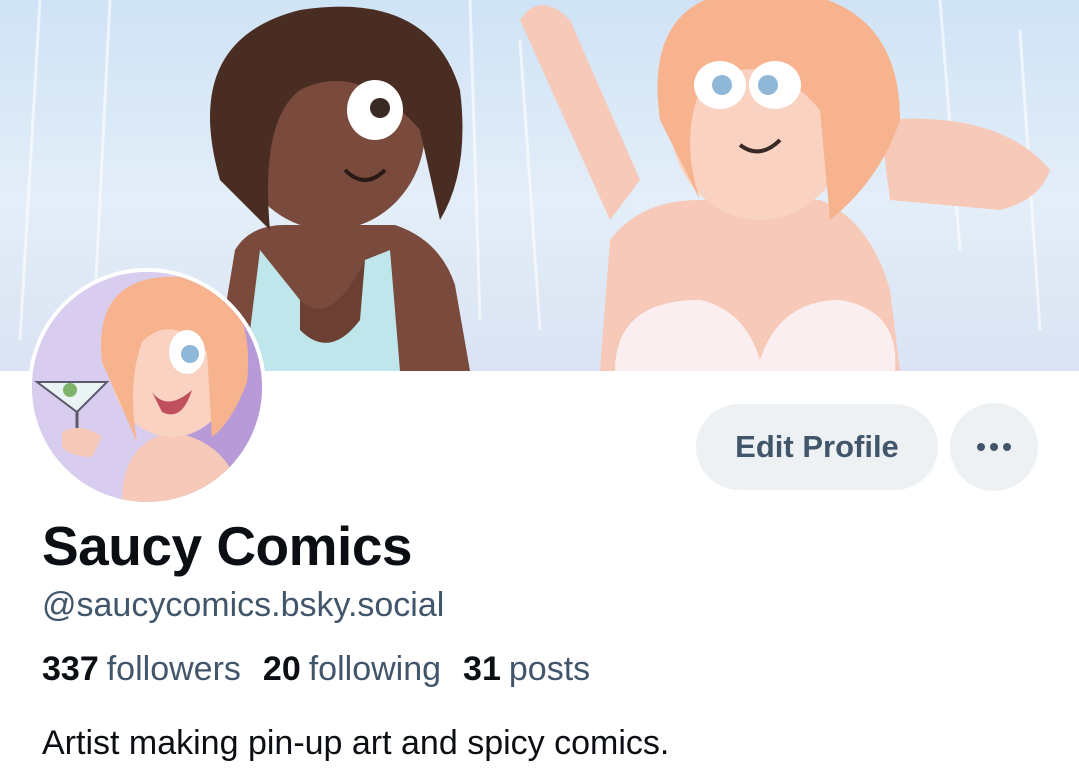  I want to click on followers-count: 337, so click(70, 669).